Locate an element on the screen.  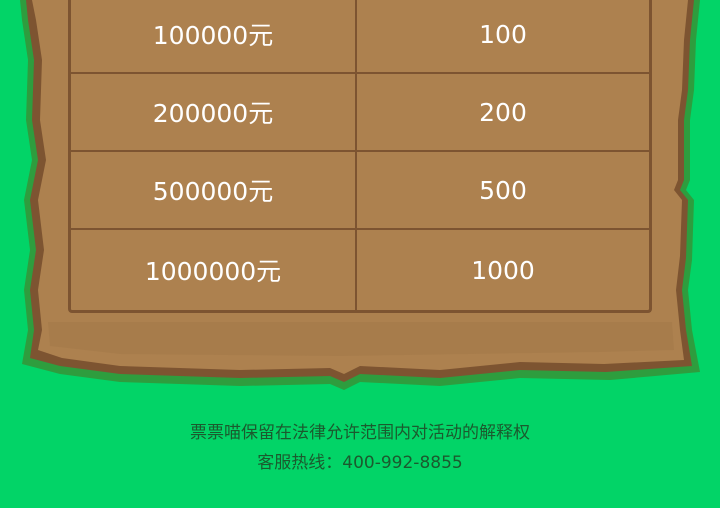
value-cell: 100 is located at coordinates (503, 34).